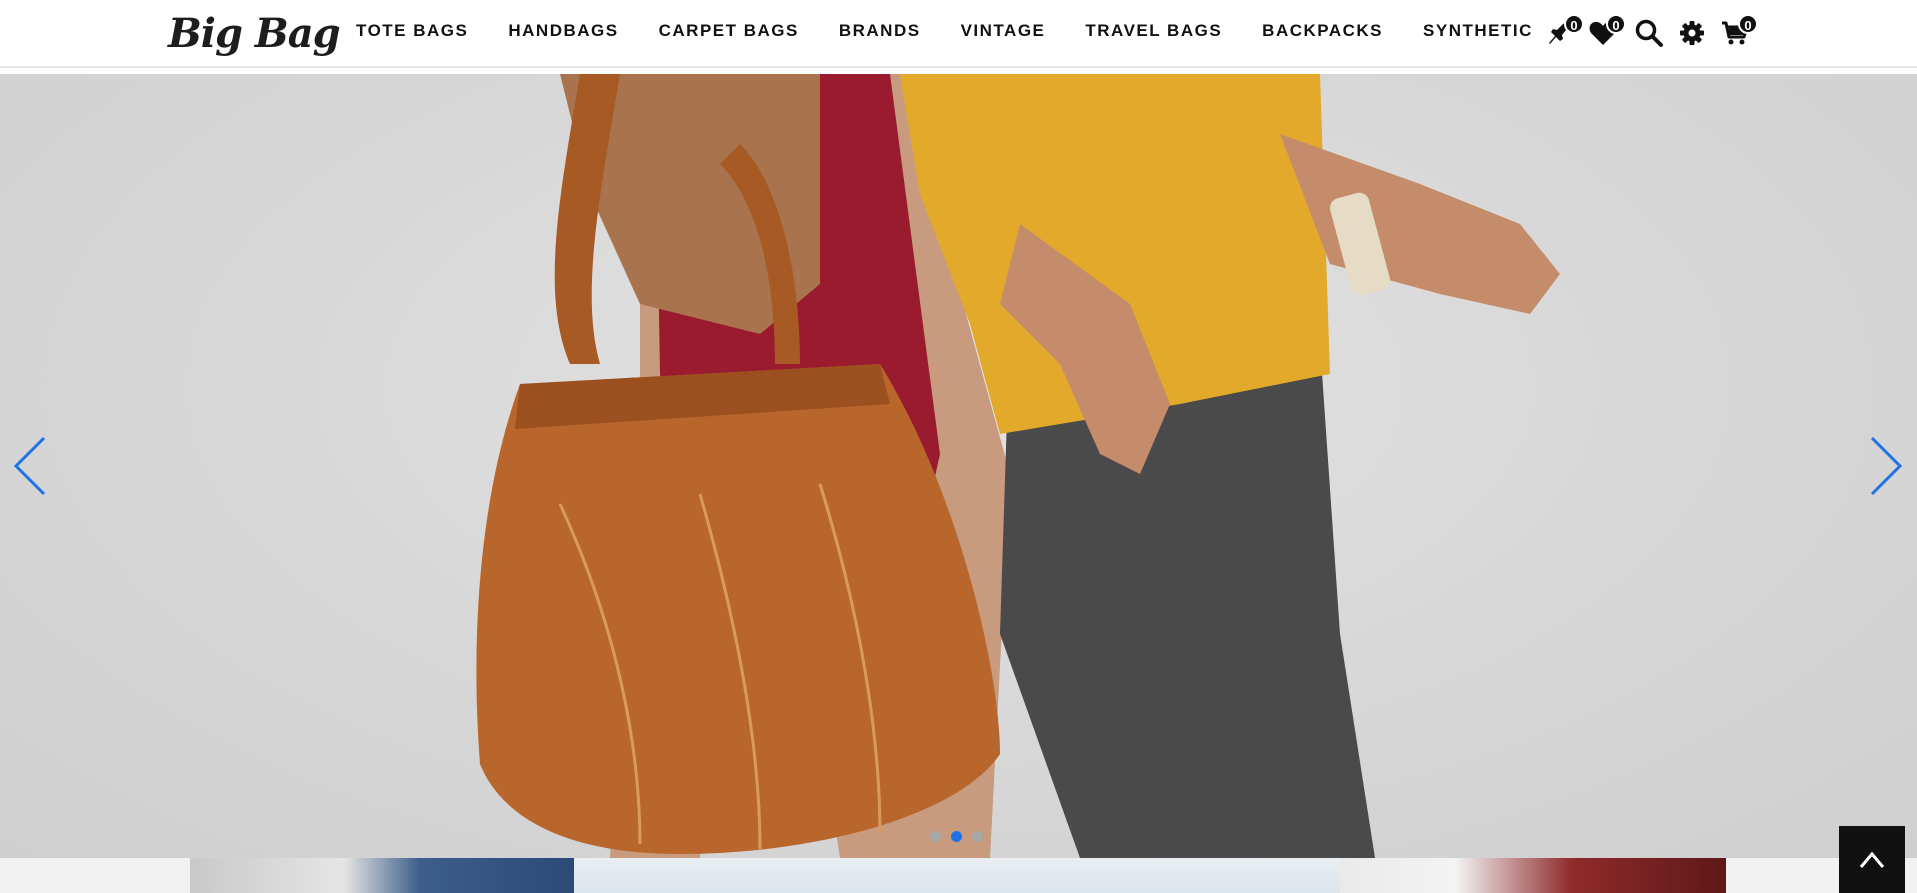 Image resolution: width=1917 pixels, height=893 pixels. I want to click on chevron-left-icon, so click(29, 466).